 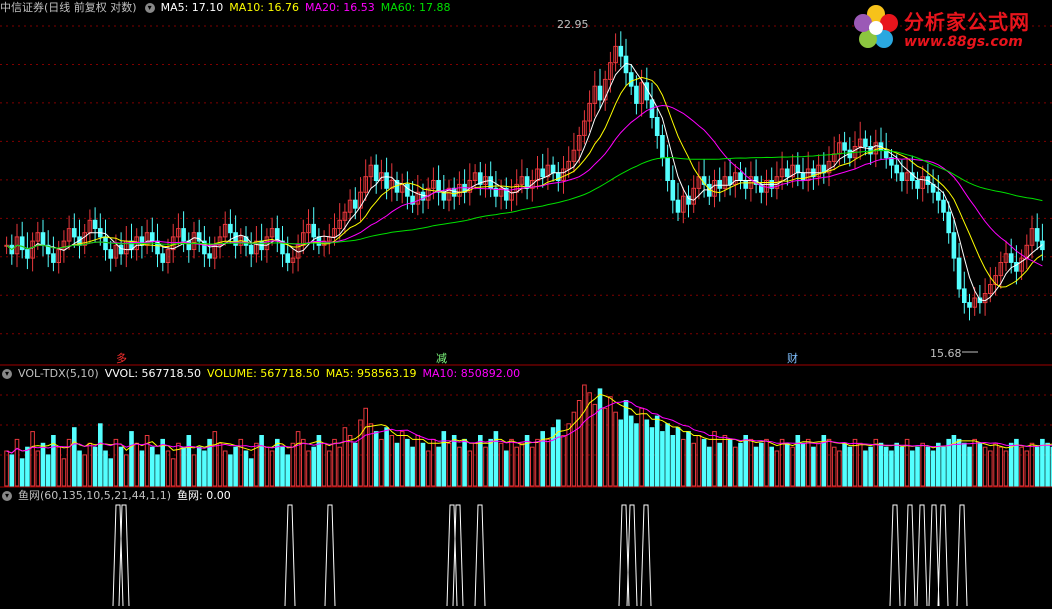 What do you see at coordinates (7, 374) in the screenshot?
I see `volume-settings-icon: ▾` at bounding box center [7, 374].